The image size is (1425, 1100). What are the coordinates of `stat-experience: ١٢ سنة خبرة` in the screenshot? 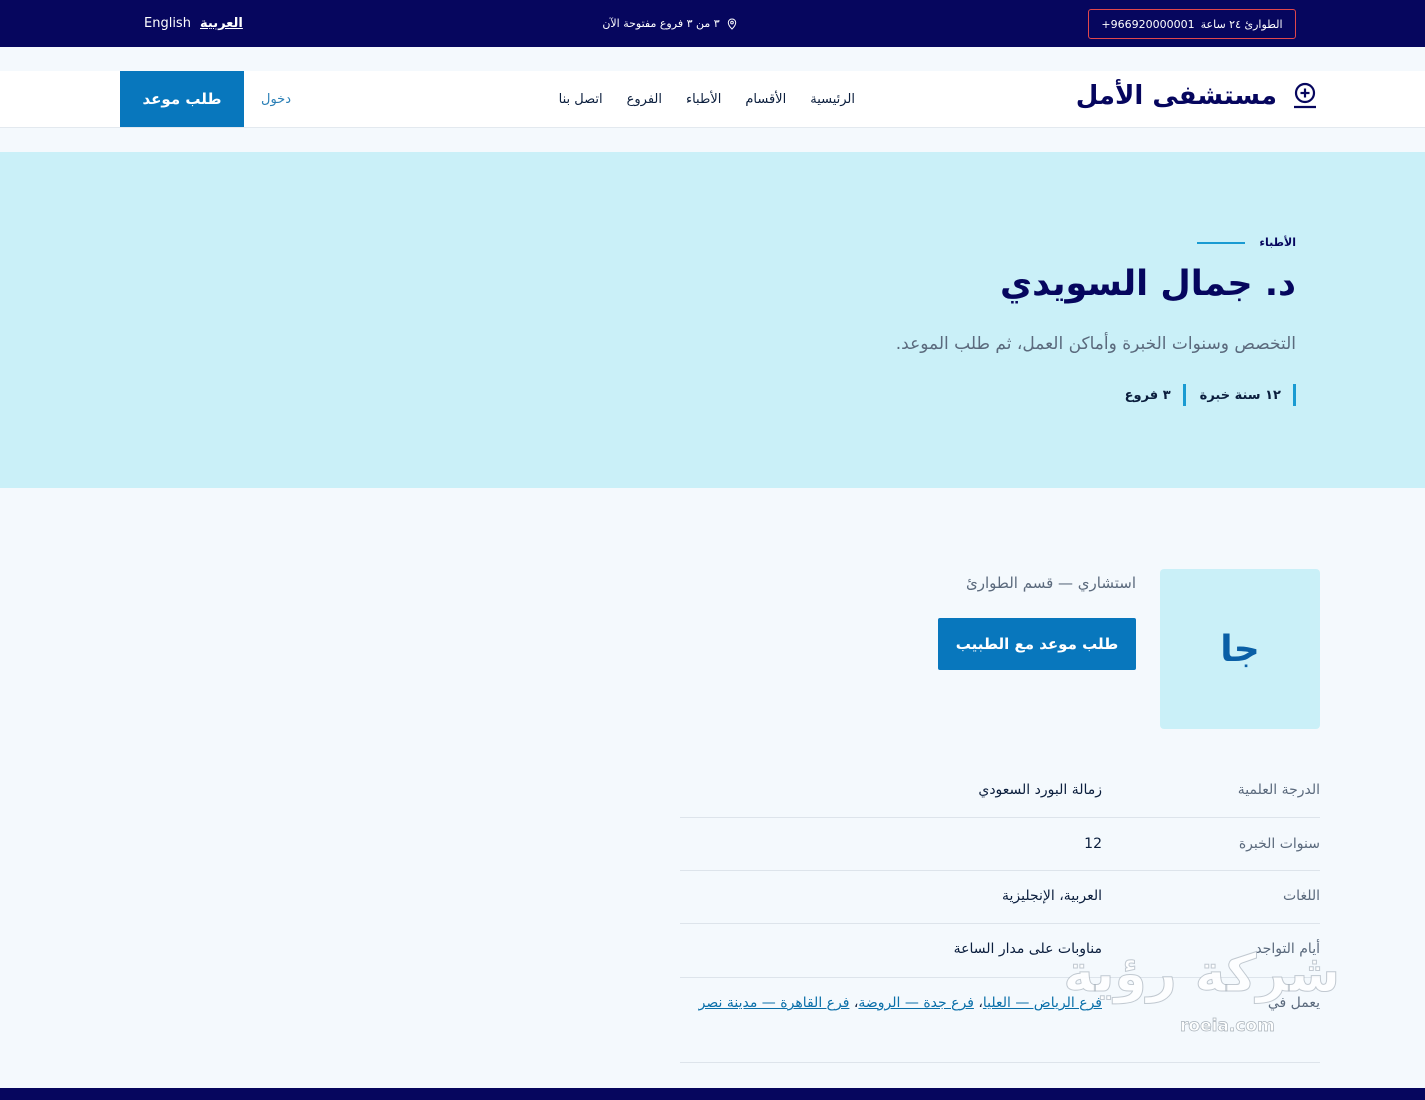 It's located at (1248, 395).